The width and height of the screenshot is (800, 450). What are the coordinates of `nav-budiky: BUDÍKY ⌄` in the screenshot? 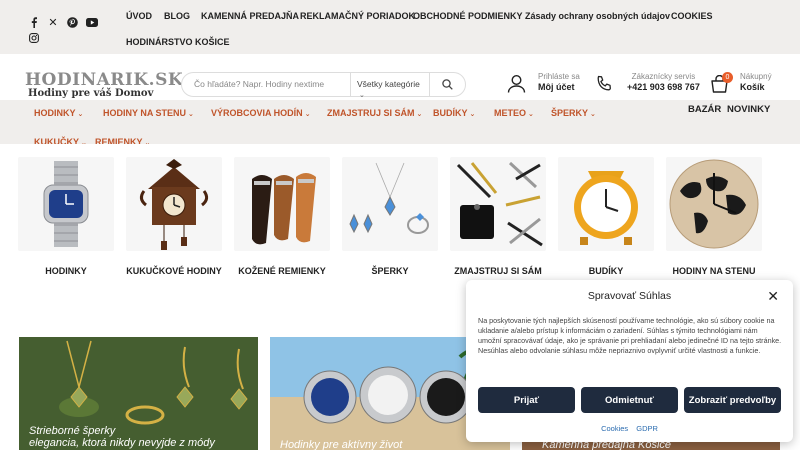 It's located at (454, 113).